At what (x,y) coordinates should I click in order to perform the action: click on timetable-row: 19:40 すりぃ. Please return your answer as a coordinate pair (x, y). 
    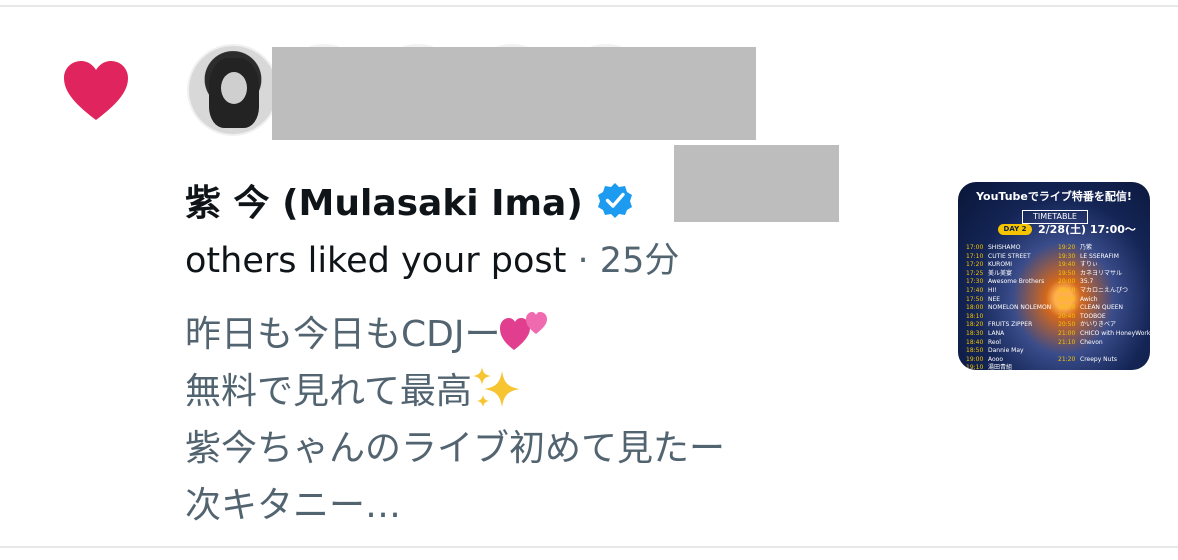
    Looking at the image, I should click on (1103, 265).